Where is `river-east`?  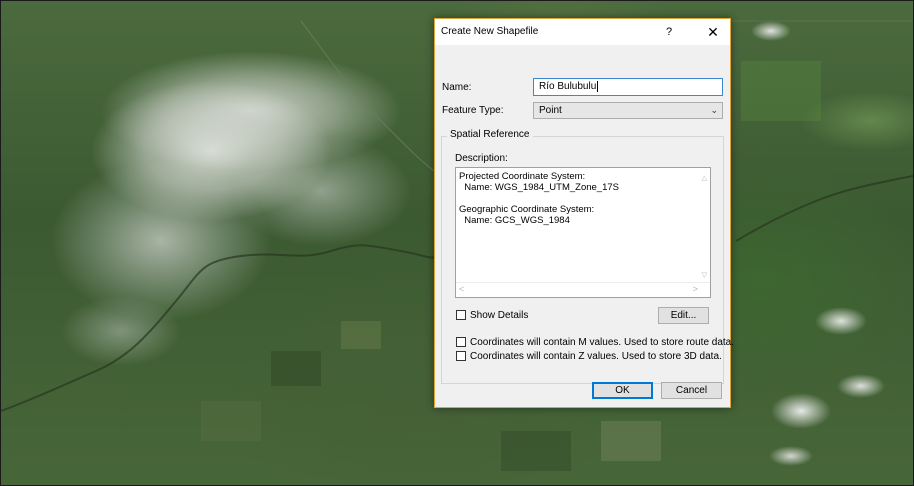 river-east is located at coordinates (824, 208).